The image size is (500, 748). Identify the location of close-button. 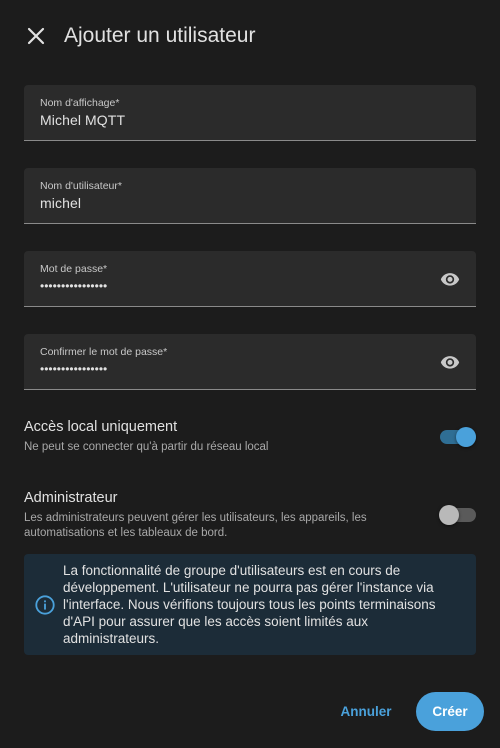
(36, 36).